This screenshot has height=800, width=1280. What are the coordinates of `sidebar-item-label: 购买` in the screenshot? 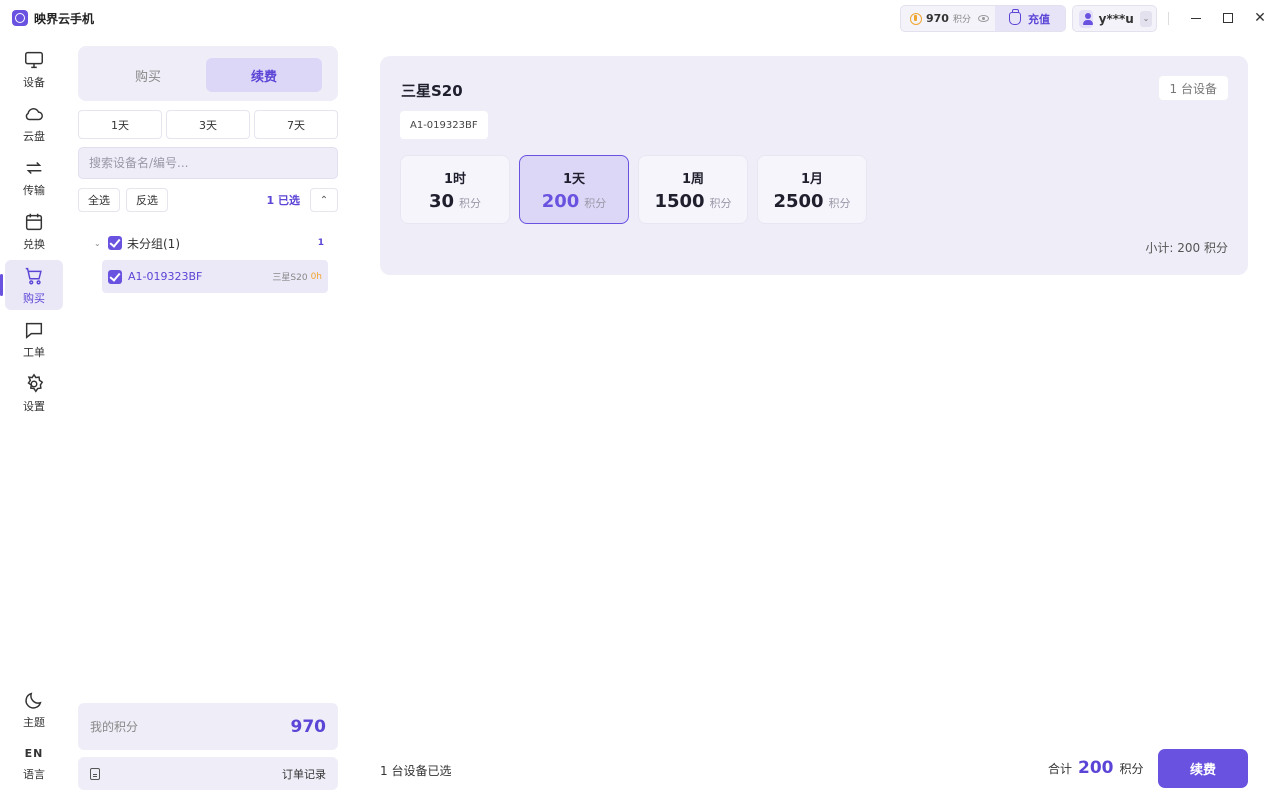 It's located at (34, 298).